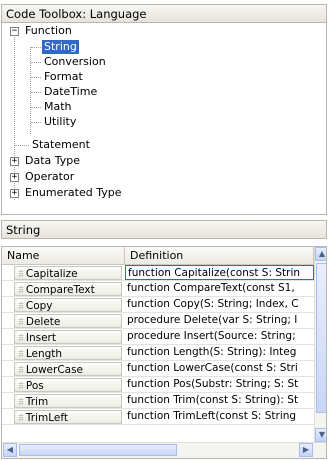 The image size is (330, 461). What do you see at coordinates (60, 47) in the screenshot?
I see `tree-node-string: String` at bounding box center [60, 47].